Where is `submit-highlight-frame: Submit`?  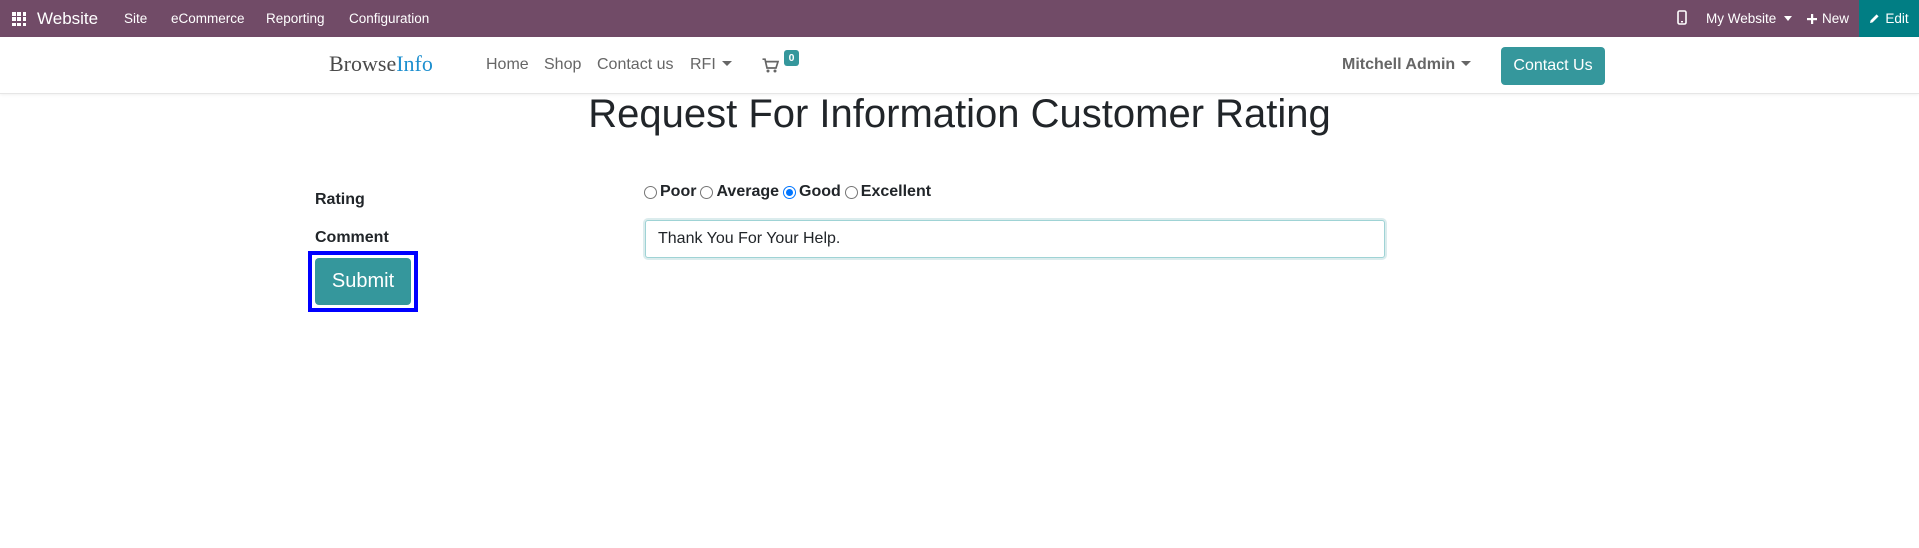 submit-highlight-frame: Submit is located at coordinates (363, 281).